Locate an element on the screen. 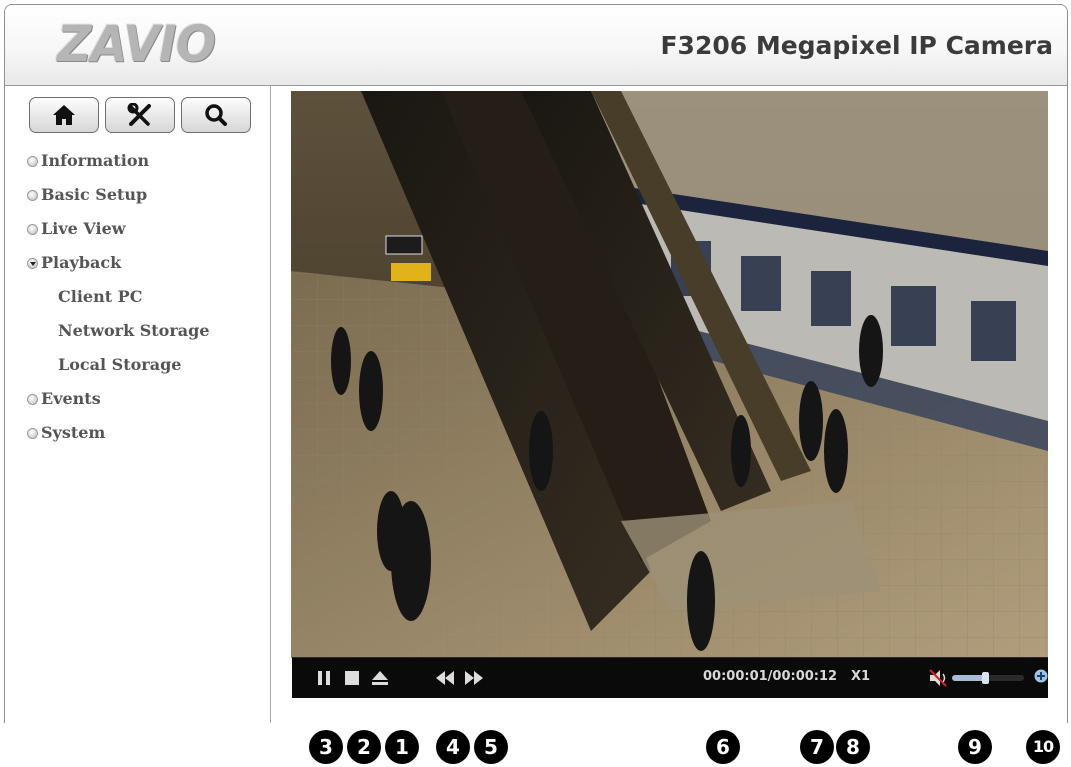  fast-forward-icon is located at coordinates (474, 678).